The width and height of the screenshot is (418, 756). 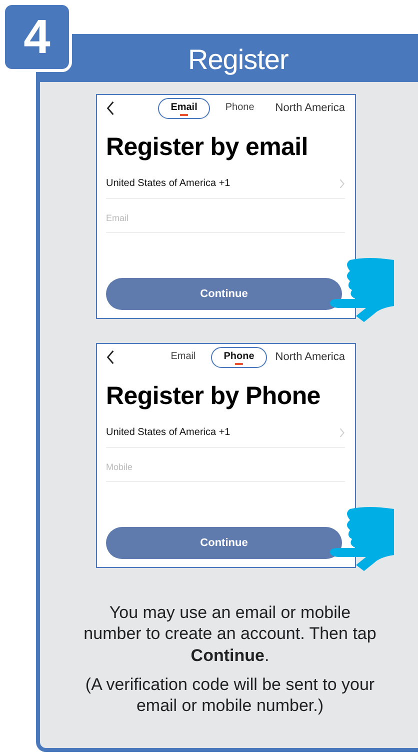 I want to click on screen-title: Register by Phone, so click(x=214, y=396).